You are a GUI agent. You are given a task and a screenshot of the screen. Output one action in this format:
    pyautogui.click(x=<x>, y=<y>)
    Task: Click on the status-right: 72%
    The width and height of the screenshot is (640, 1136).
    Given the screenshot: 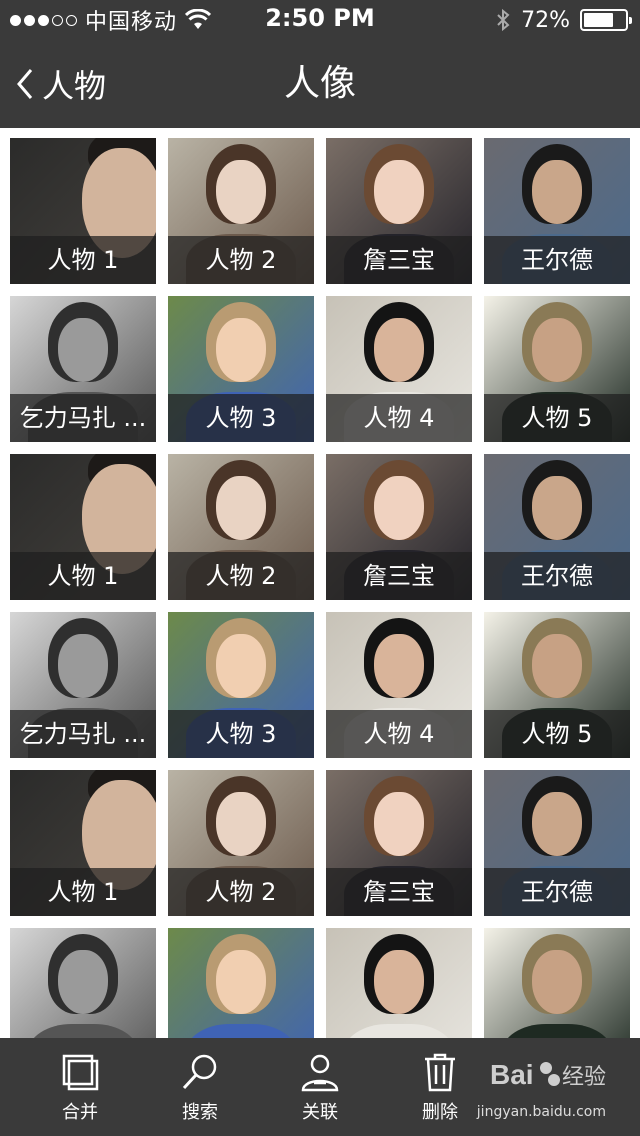 What is the action you would take?
    pyautogui.click(x=563, y=20)
    